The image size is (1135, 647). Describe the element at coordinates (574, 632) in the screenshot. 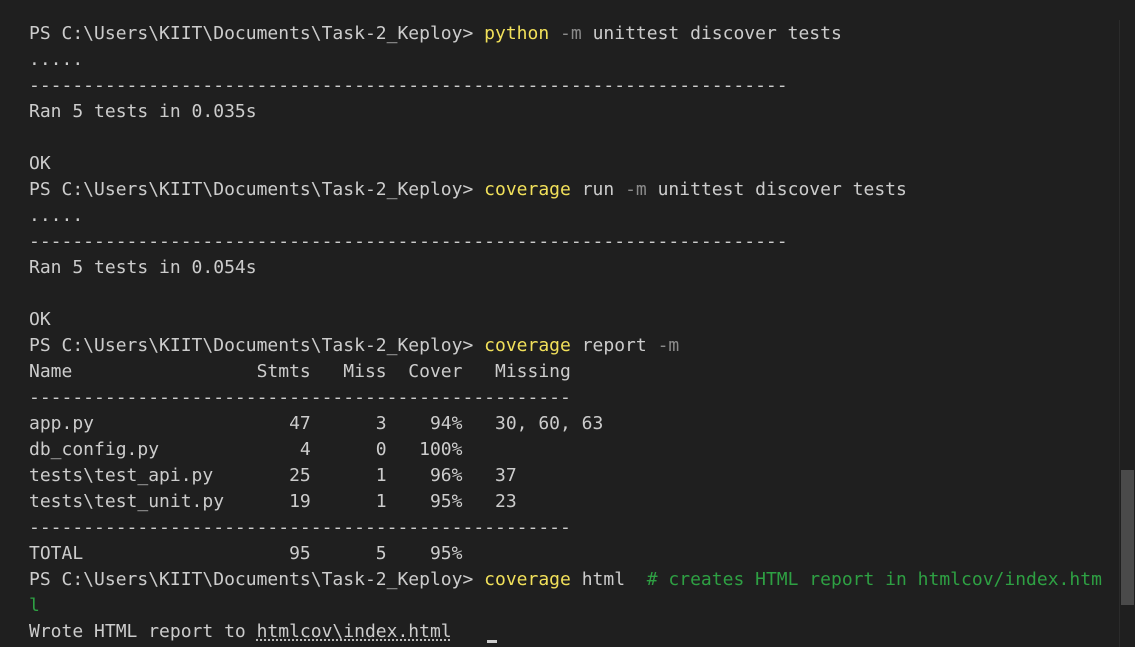

I see `output-line: Wrote HTML report to htmlcov\index.html` at that location.